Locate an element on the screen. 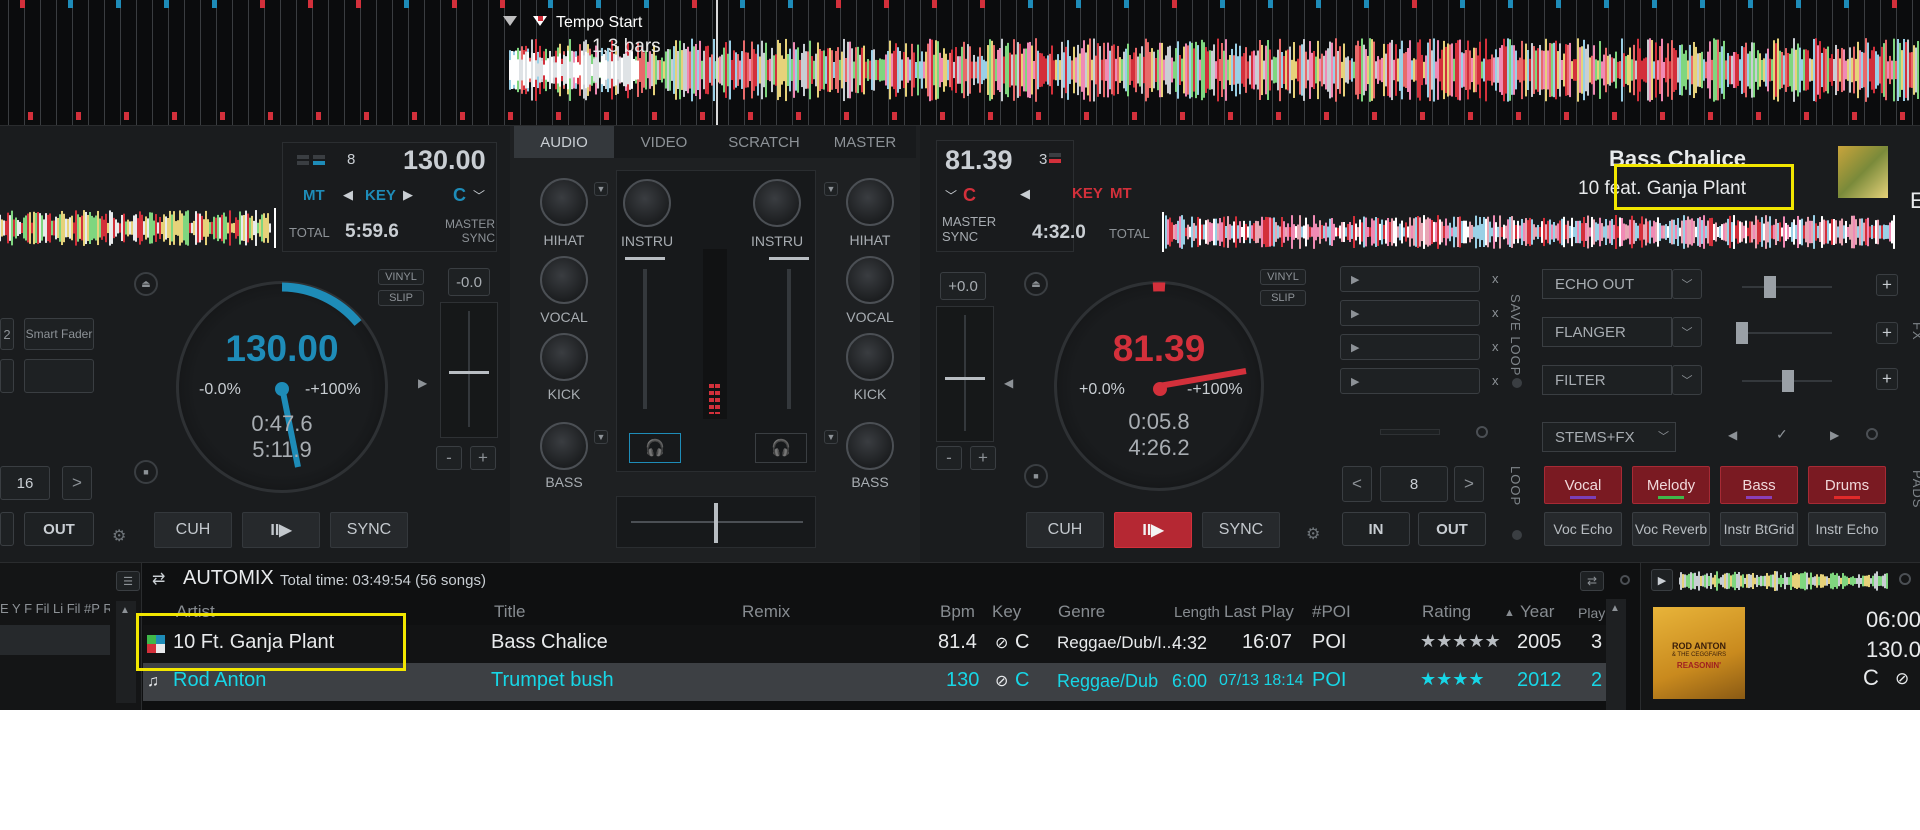 This screenshot has height=830, width=1920. col-title: Title is located at coordinates (510, 612).